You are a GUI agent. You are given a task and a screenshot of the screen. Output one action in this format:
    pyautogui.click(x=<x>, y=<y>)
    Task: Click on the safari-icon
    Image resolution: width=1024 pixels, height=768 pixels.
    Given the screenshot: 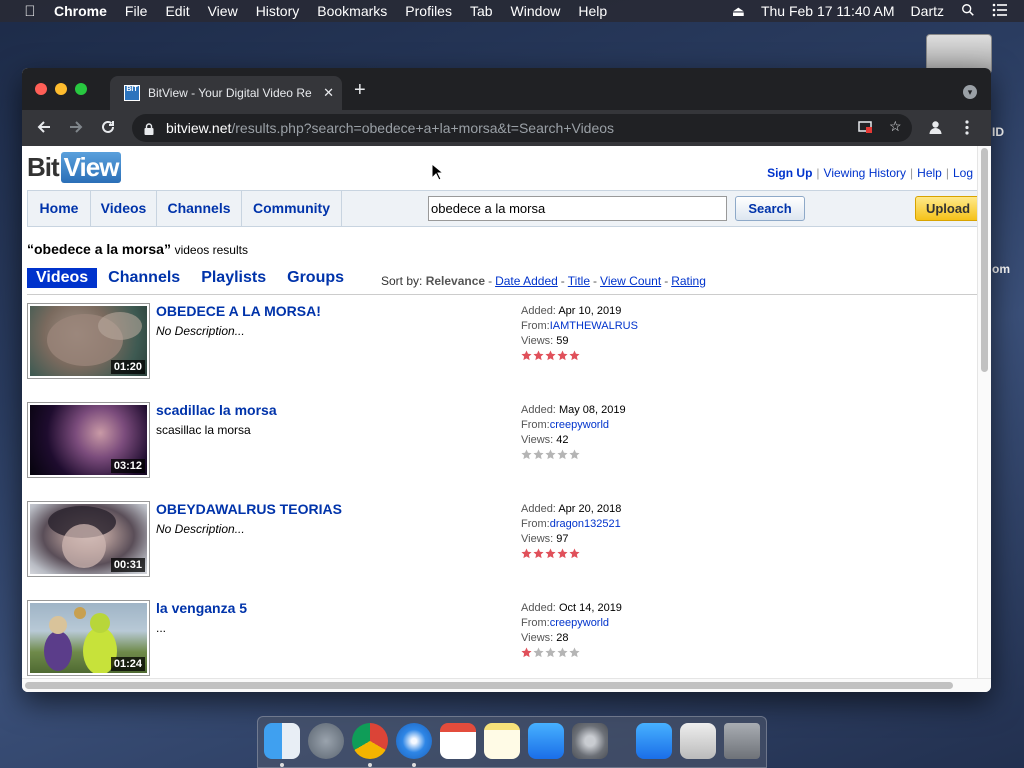 What is the action you would take?
    pyautogui.click(x=414, y=741)
    